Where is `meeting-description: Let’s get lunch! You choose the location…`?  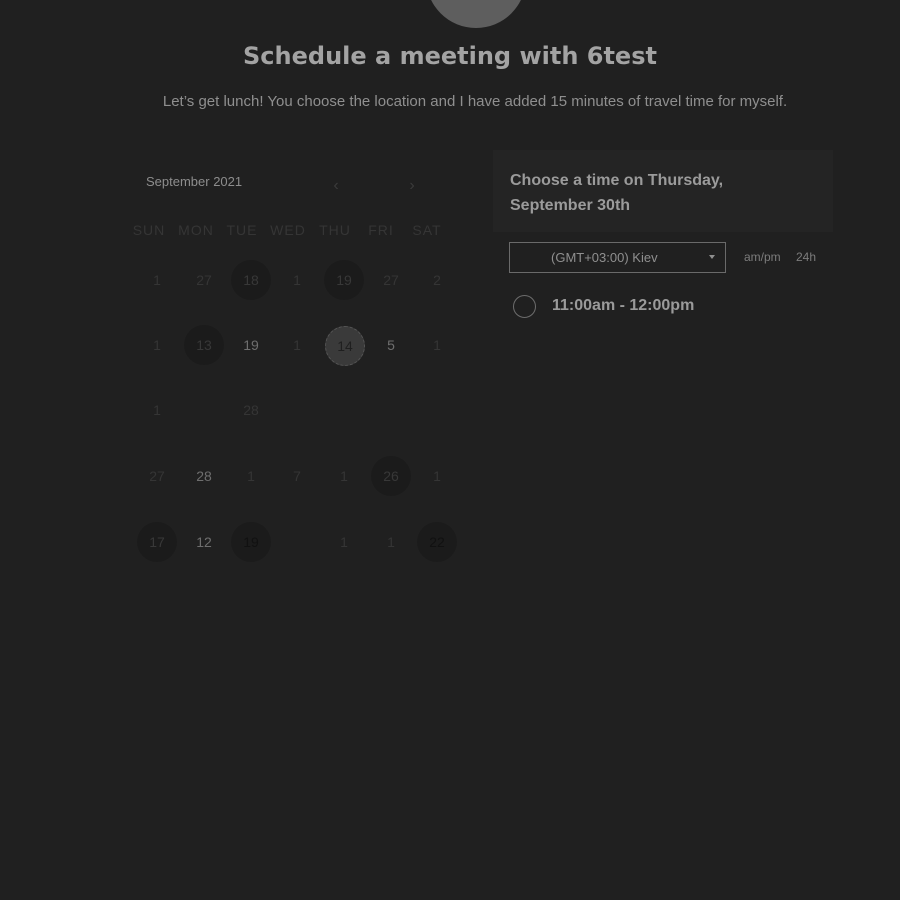 meeting-description: Let’s get lunch! You choose the location… is located at coordinates (475, 101).